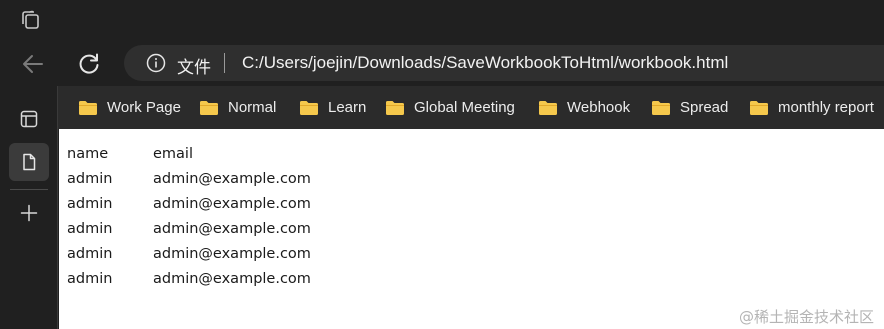 The width and height of the screenshot is (884, 329). I want to click on watermark: @稀土掘金技术社区, so click(806, 317).